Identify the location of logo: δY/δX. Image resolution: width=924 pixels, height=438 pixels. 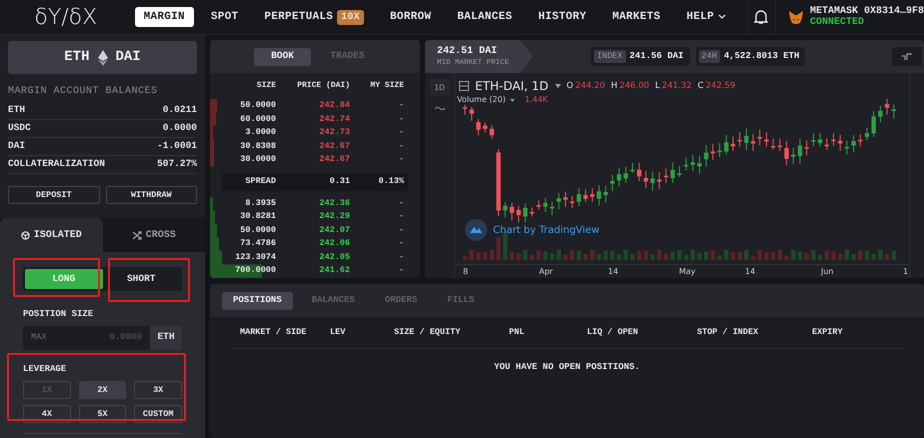
(66, 17).